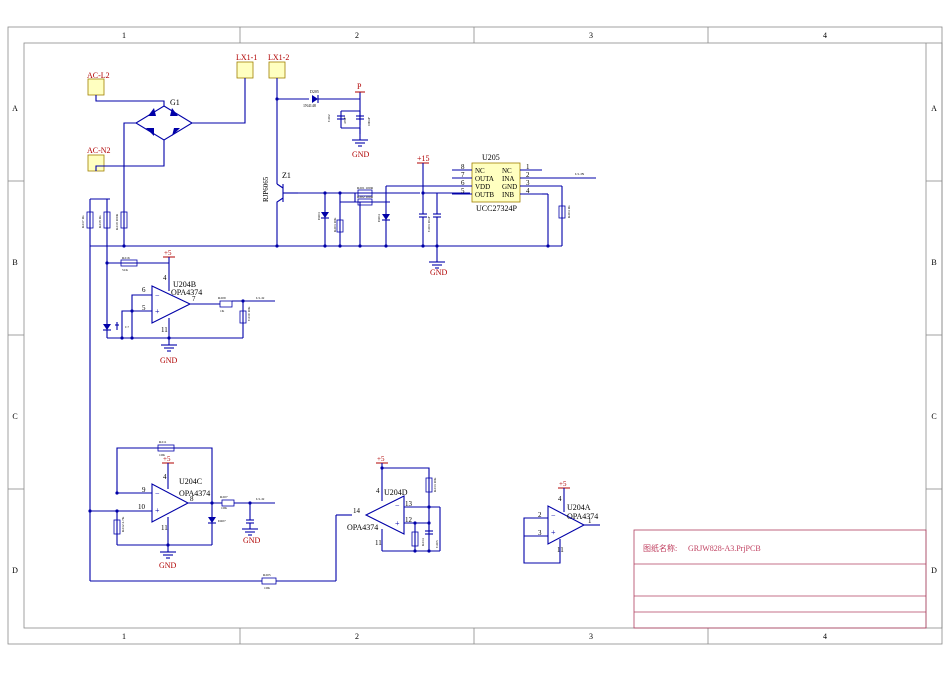  What do you see at coordinates (246, 57) in the screenshot?
I see `connector-lx1-1-label: LX1-1` at bounding box center [246, 57].